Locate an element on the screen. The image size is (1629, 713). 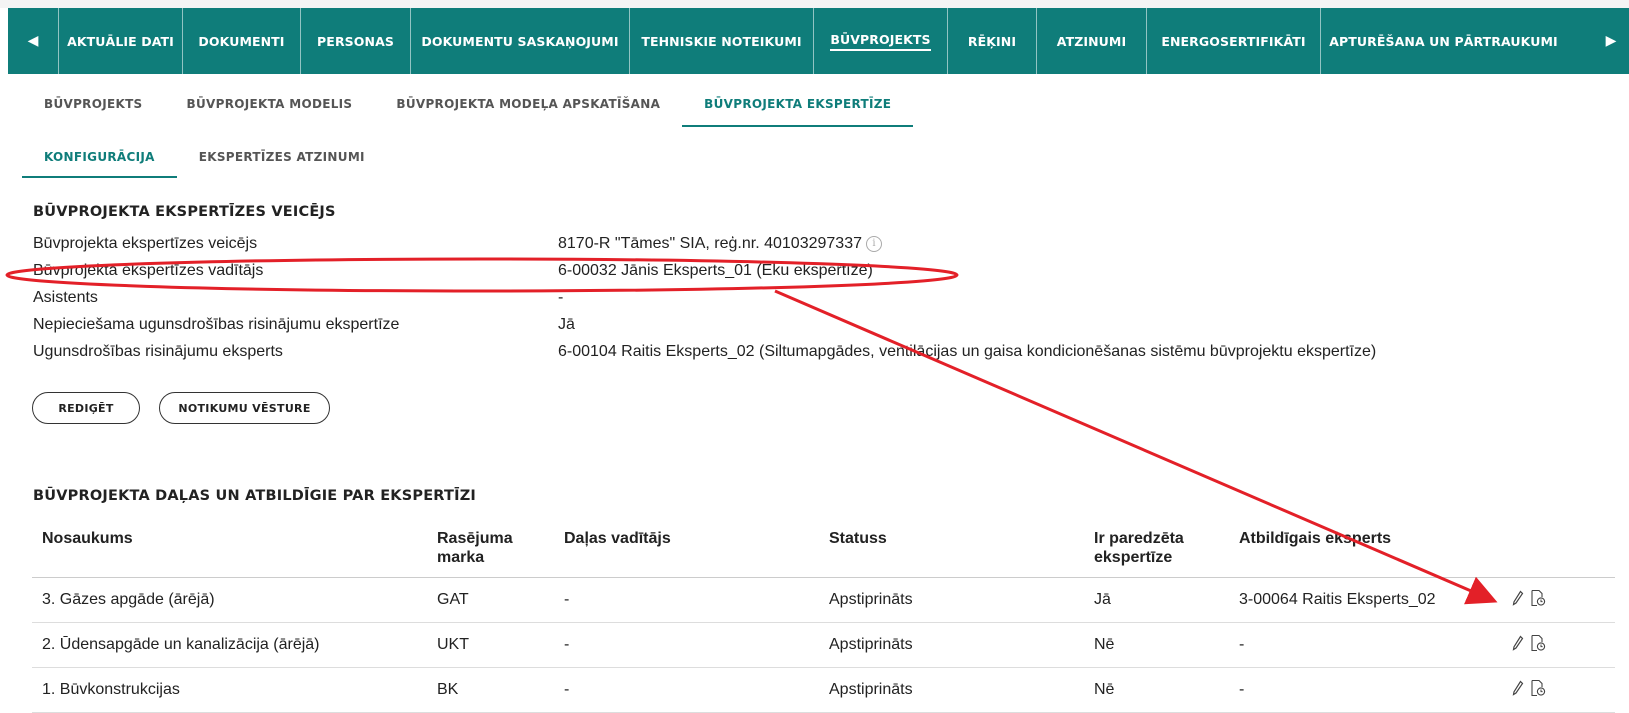
nav-item-label: ATZINUMI is located at coordinates (1091, 41).